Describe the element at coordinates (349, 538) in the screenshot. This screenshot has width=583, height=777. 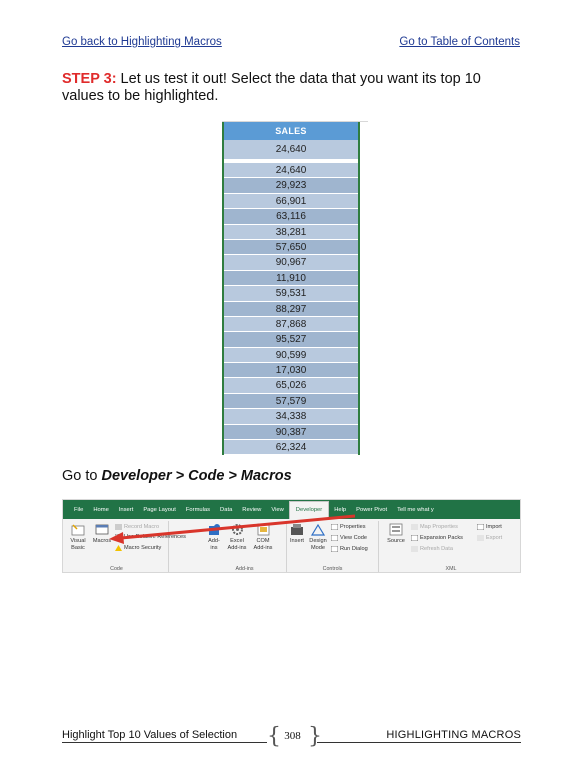
I see `view-code-button: View Code` at that location.